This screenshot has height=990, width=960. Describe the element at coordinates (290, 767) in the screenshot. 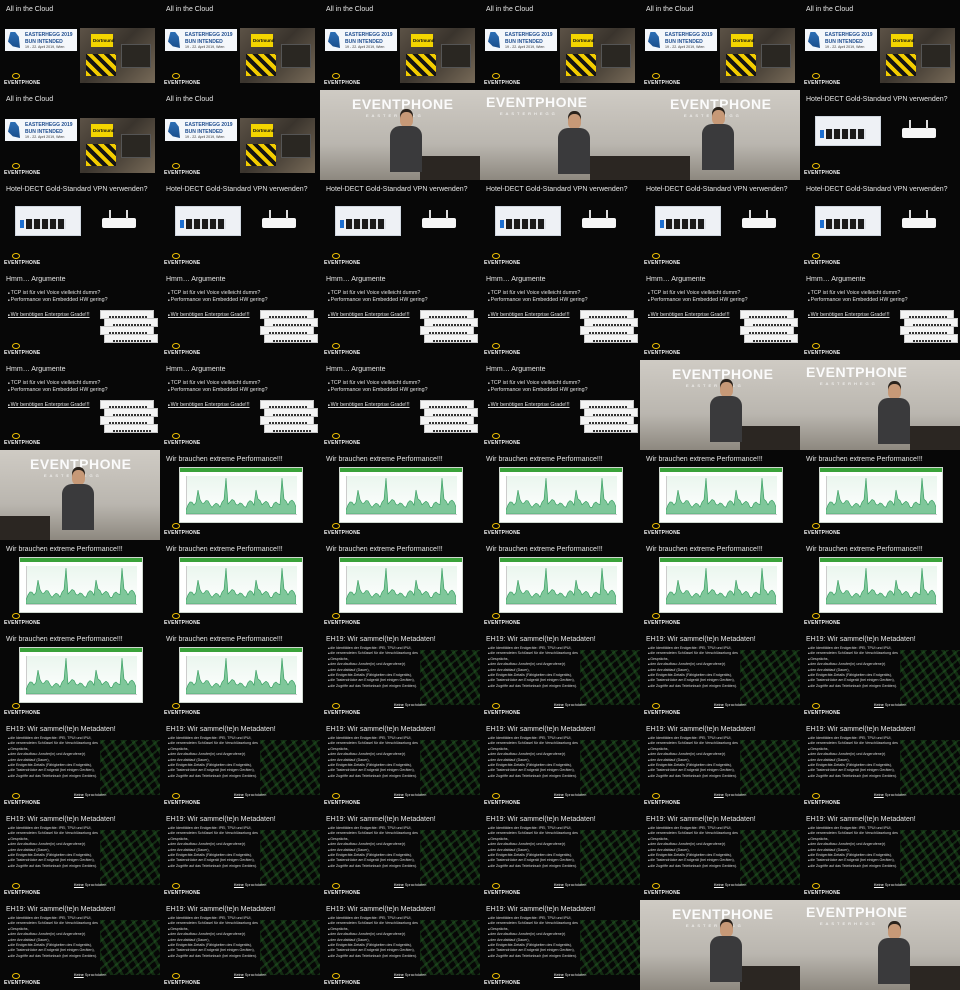

I see `green-matrix-background` at that location.